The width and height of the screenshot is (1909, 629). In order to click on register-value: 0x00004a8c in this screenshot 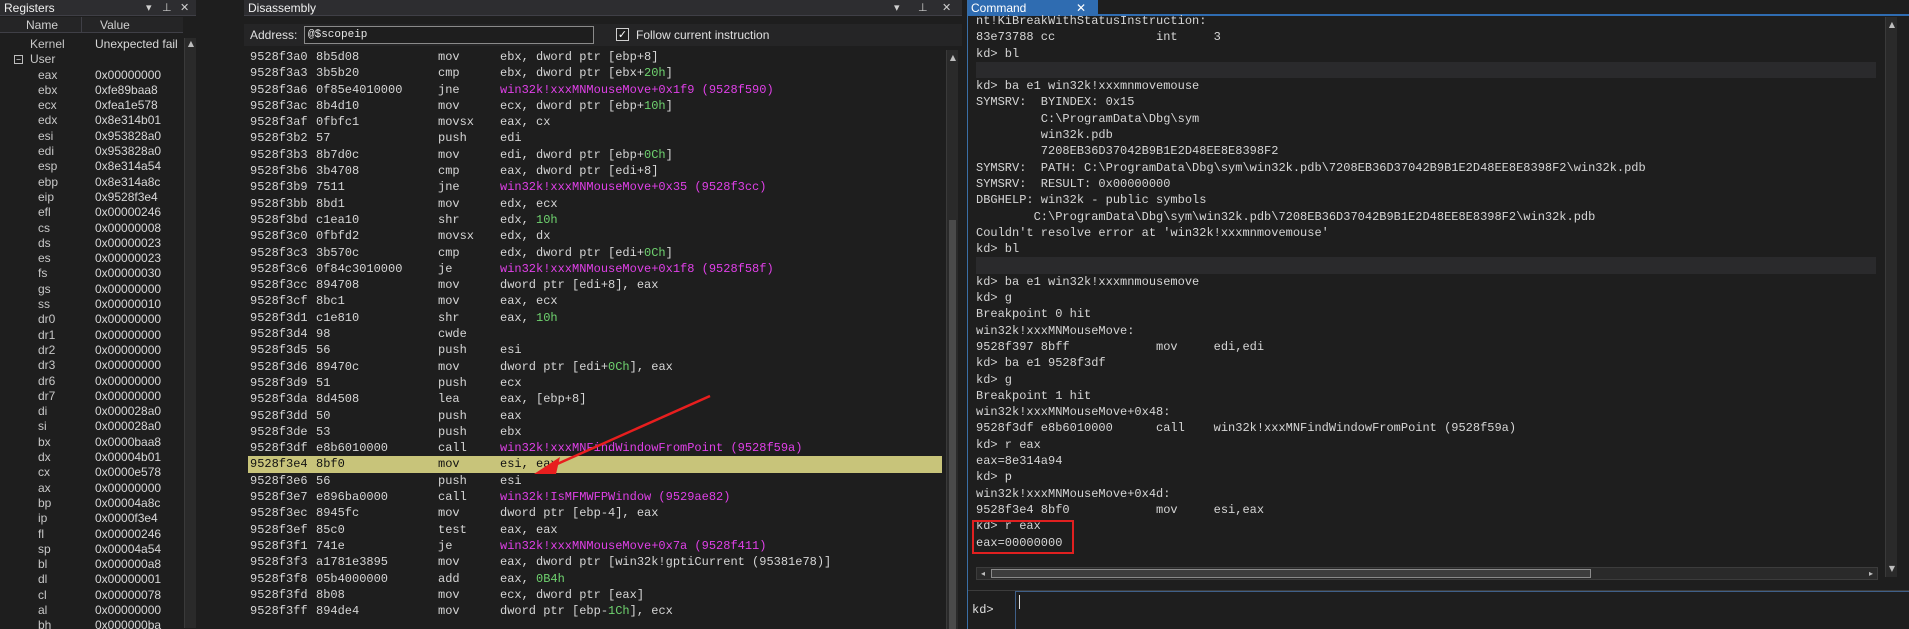, I will do `click(127, 503)`.